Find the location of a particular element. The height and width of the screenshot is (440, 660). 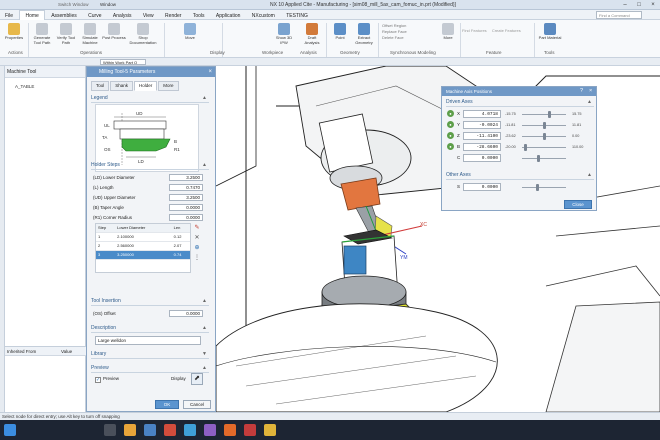

display-icon: ⬈ is located at coordinates (197, 379).